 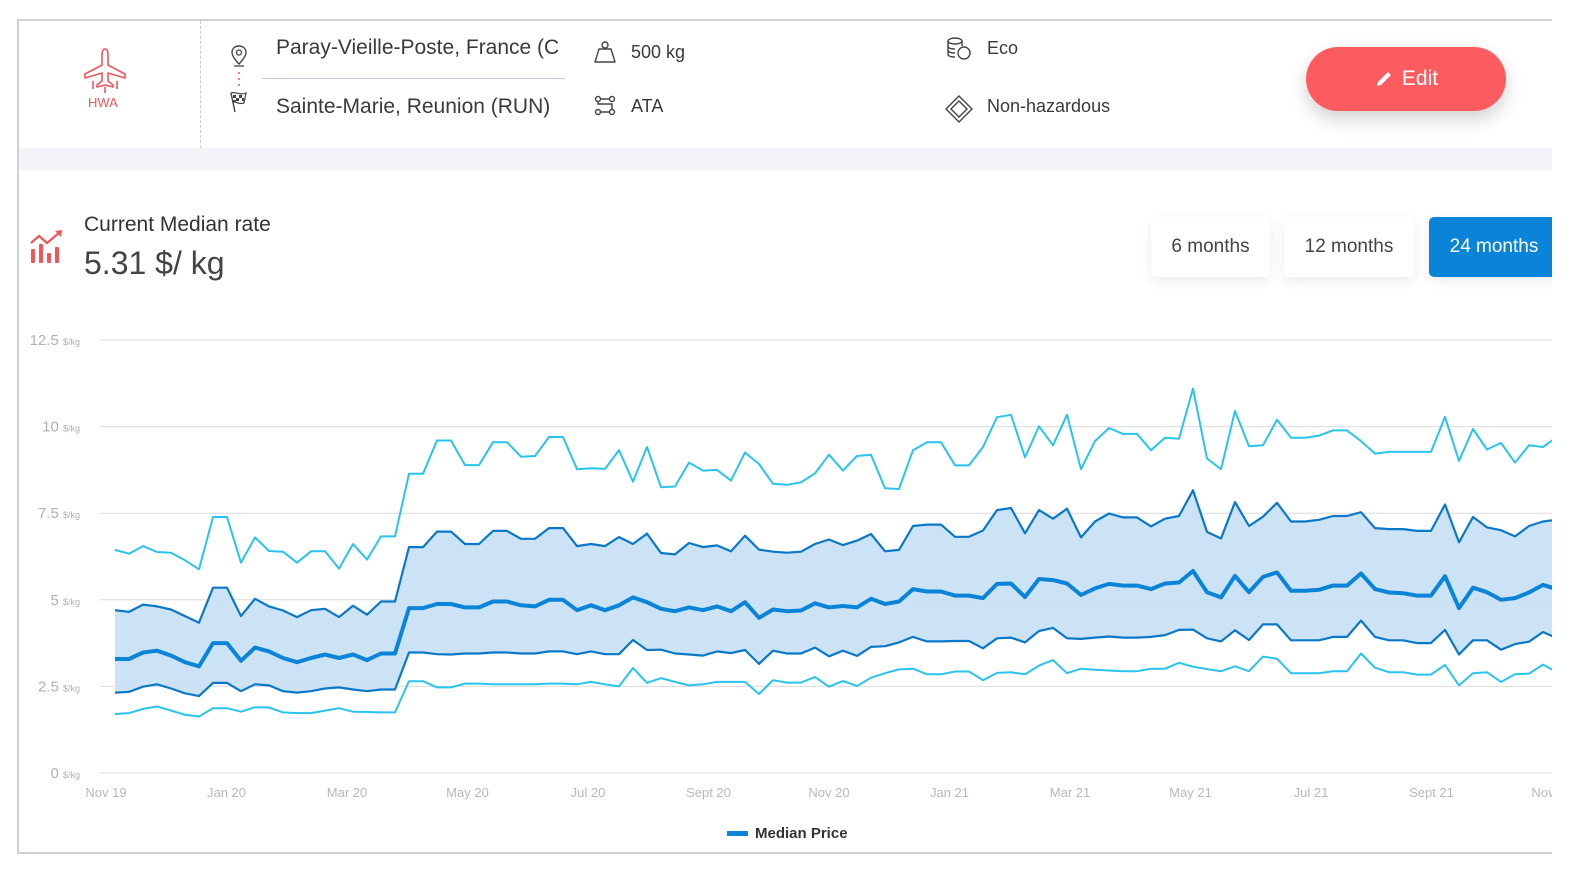 I want to click on x-tick-label: Jul 21, so click(x=1311, y=792).